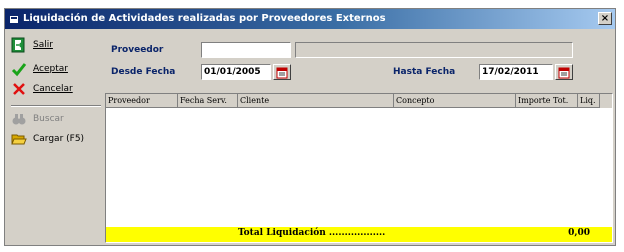 The width and height of the screenshot is (624, 252). What do you see at coordinates (19, 89) in the screenshot?
I see `cancel-icon` at bounding box center [19, 89].